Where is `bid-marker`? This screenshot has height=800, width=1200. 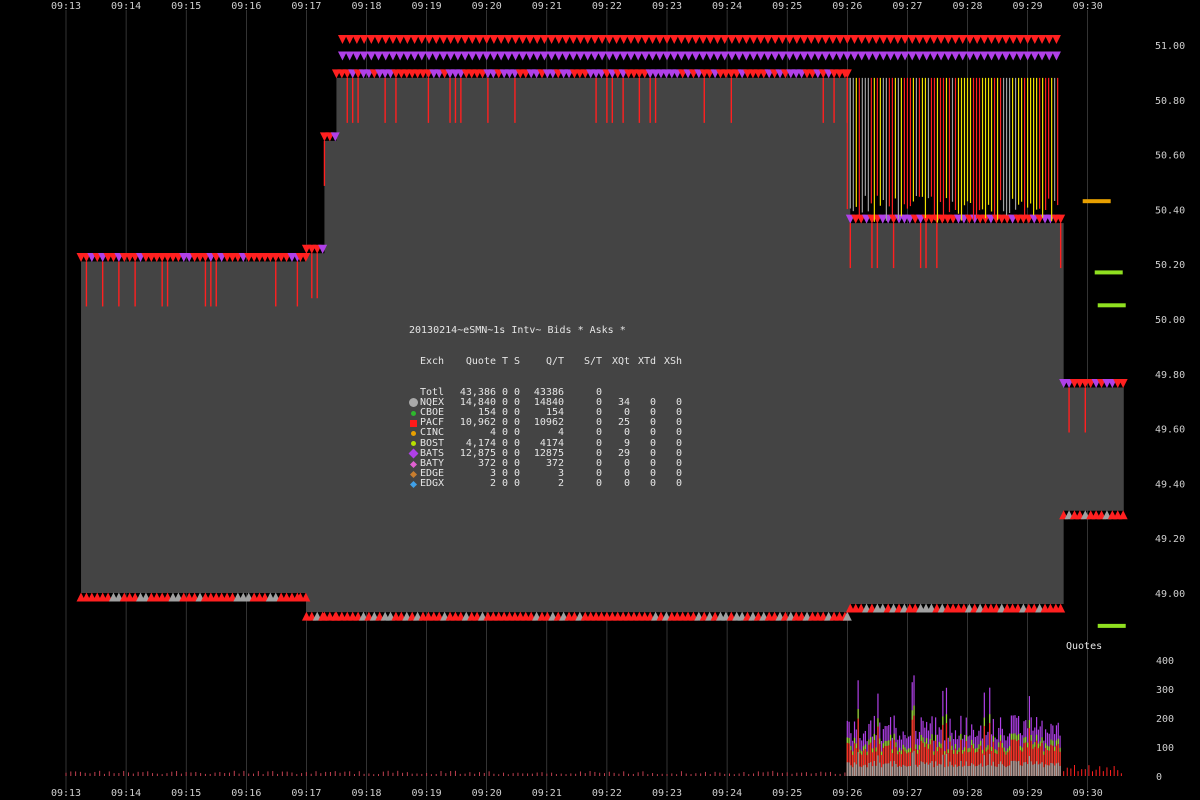
bid-marker is located at coordinates (1123, 515).